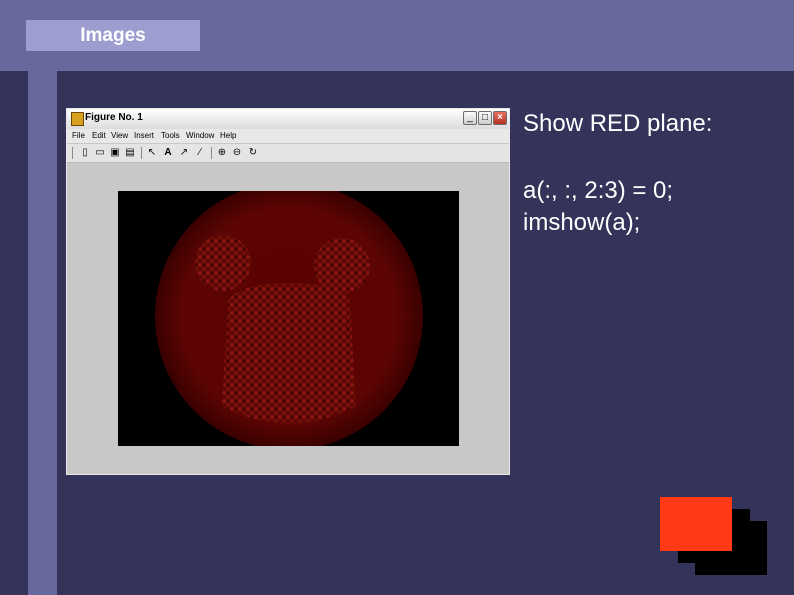 This screenshot has width=794, height=595. Describe the element at coordinates (470, 118) in the screenshot. I see `minimize-button: _` at that location.